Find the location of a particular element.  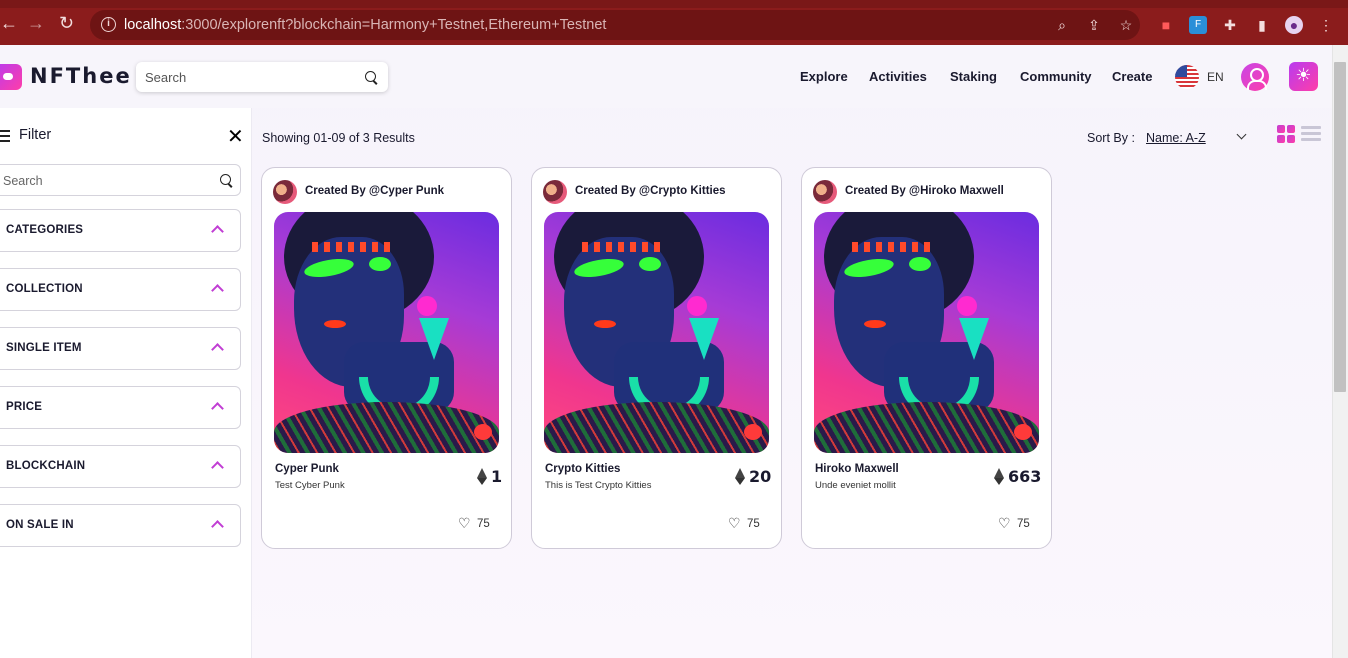

zoom-icon: ⌕ is located at coordinates (1062, 25).